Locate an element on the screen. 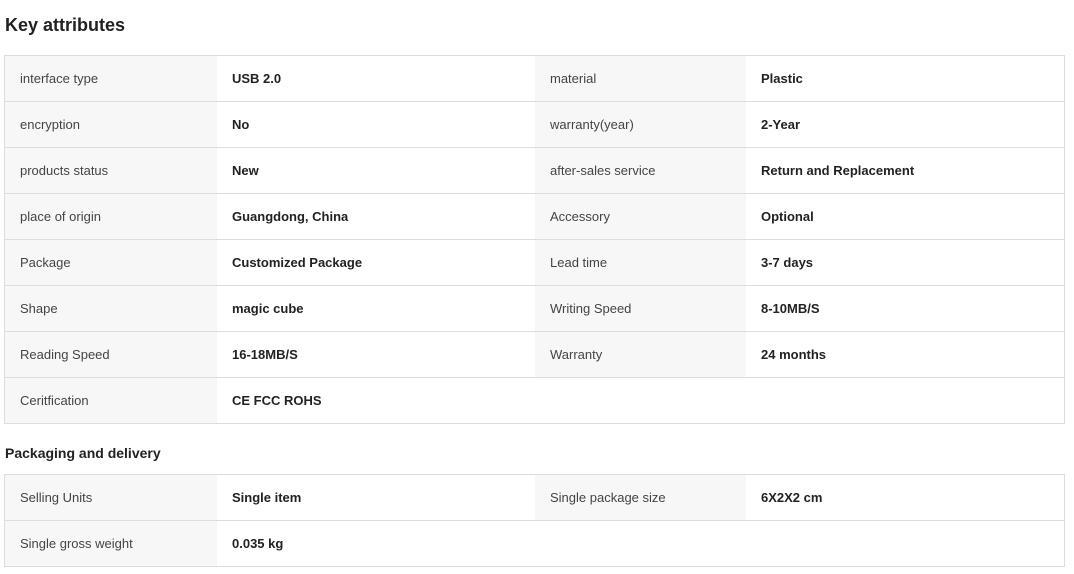 The height and width of the screenshot is (574, 1074). attribute-label: Single gross weight is located at coordinates (111, 543).